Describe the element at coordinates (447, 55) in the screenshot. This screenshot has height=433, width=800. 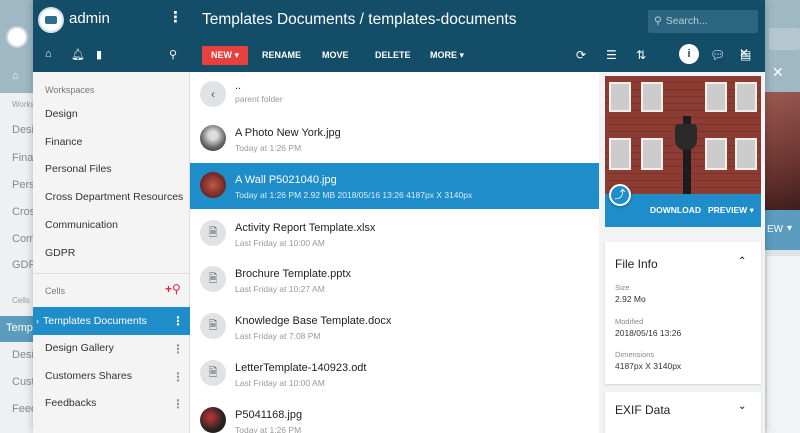
I see `more-button: MORE ▾` at that location.